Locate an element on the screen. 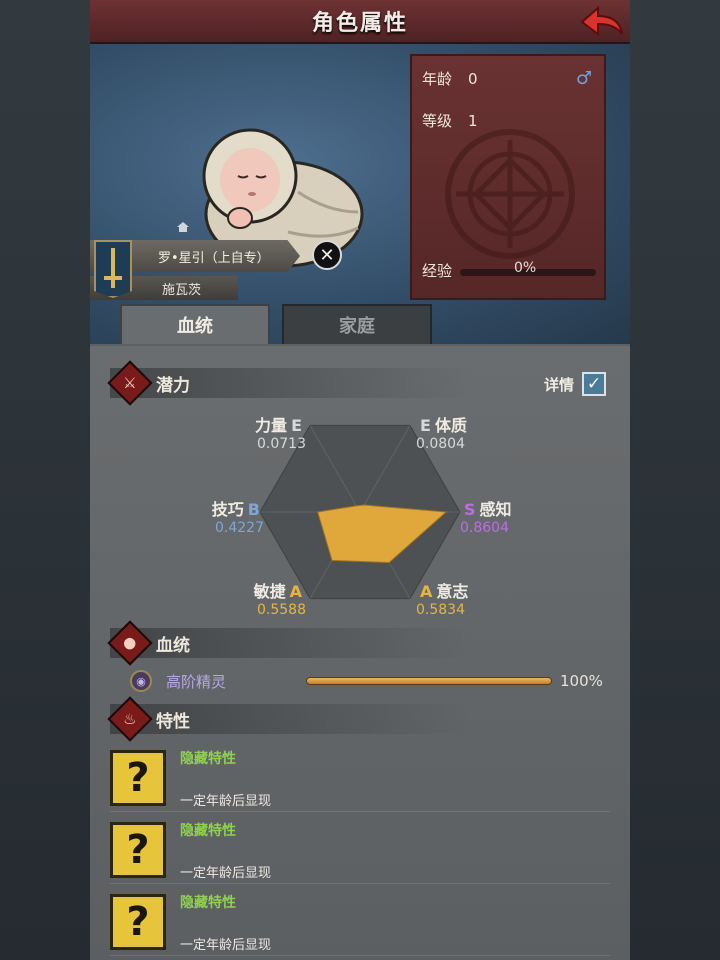  stat-name: 敏捷 is located at coordinates (269, 591).